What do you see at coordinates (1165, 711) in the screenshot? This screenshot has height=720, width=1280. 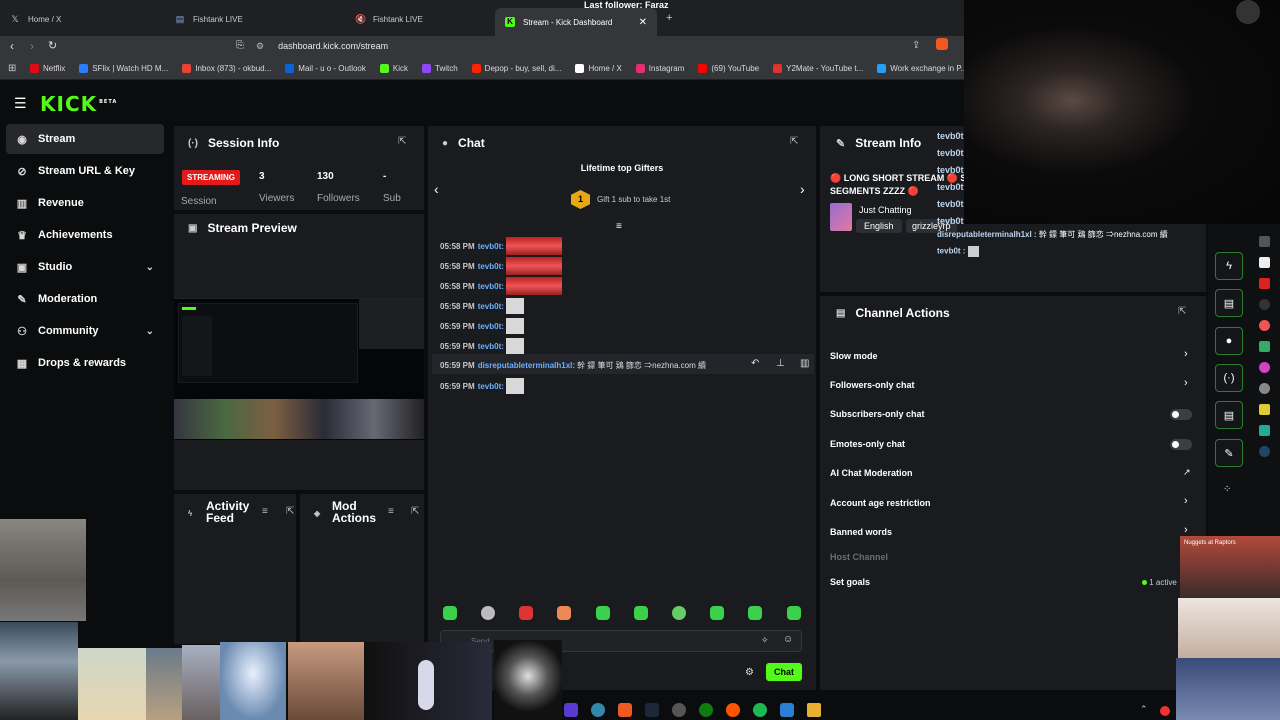 I see `tray-icon` at bounding box center [1165, 711].